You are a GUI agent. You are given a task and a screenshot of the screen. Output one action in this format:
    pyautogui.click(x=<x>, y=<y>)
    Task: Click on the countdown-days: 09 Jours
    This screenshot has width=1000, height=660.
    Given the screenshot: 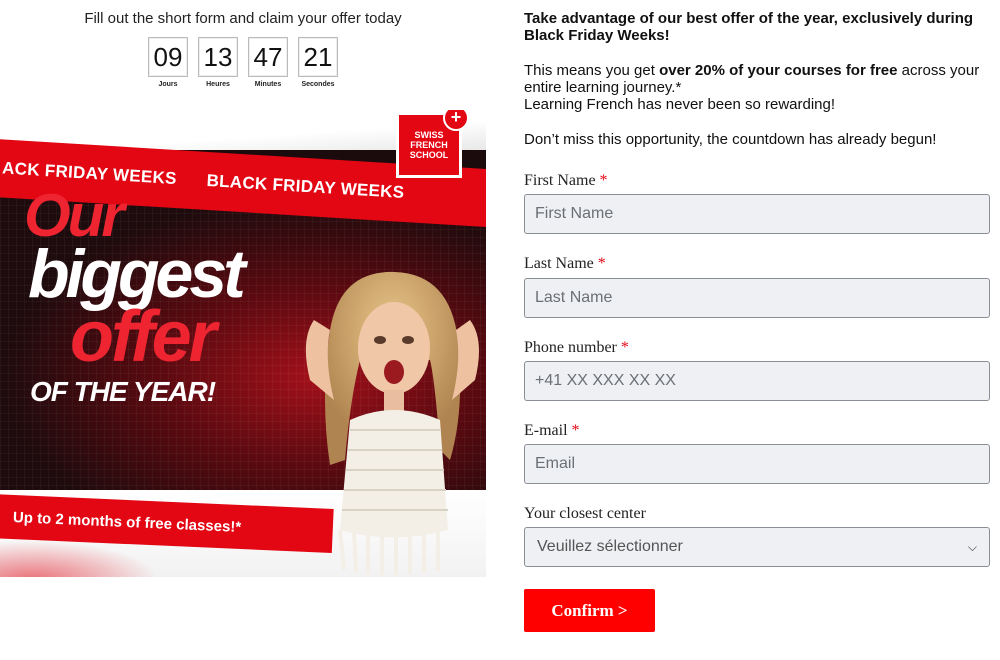 What is the action you would take?
    pyautogui.click(x=168, y=62)
    